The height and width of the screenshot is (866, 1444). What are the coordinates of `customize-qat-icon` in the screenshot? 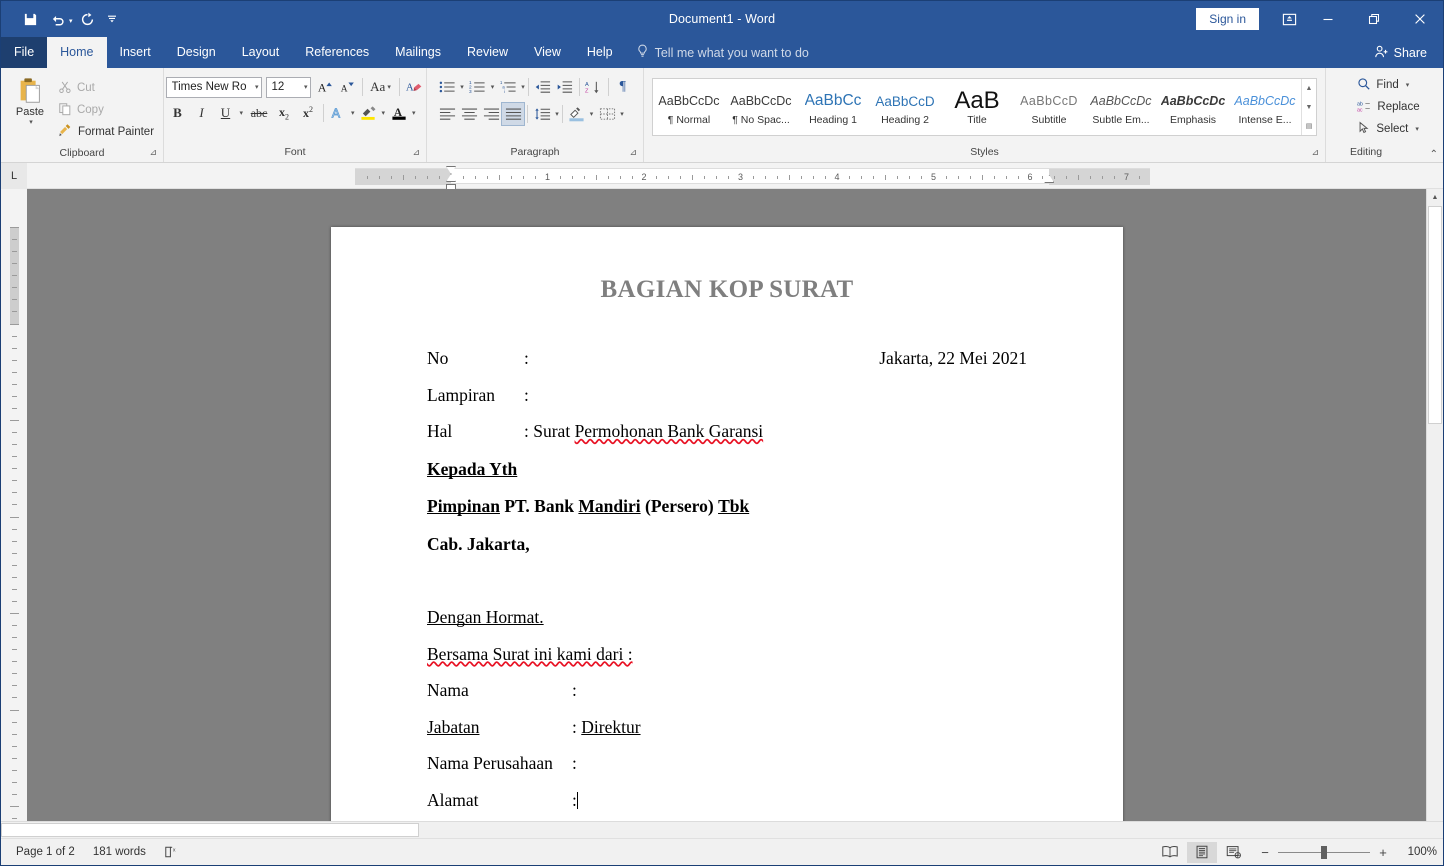 It's located at (112, 19).